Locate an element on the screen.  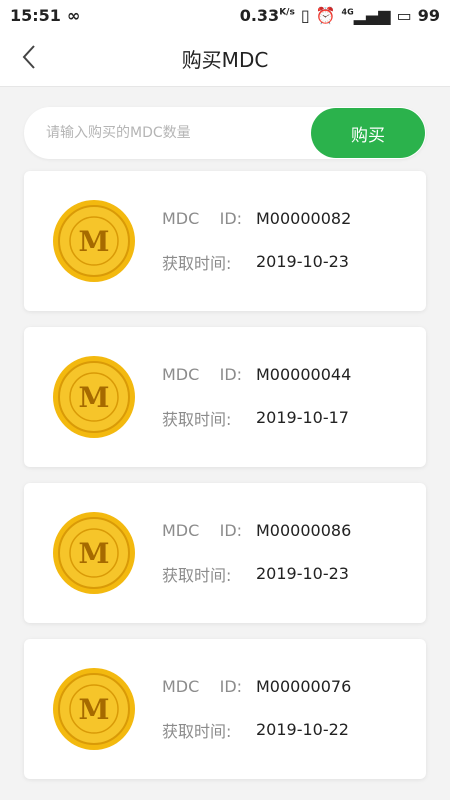
mdc-id: M00000044 is located at coordinates (304, 374).